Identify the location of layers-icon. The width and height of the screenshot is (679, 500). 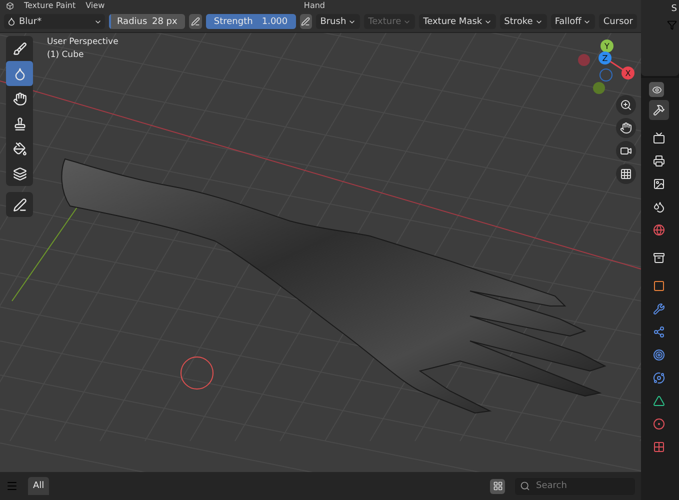
(19, 173).